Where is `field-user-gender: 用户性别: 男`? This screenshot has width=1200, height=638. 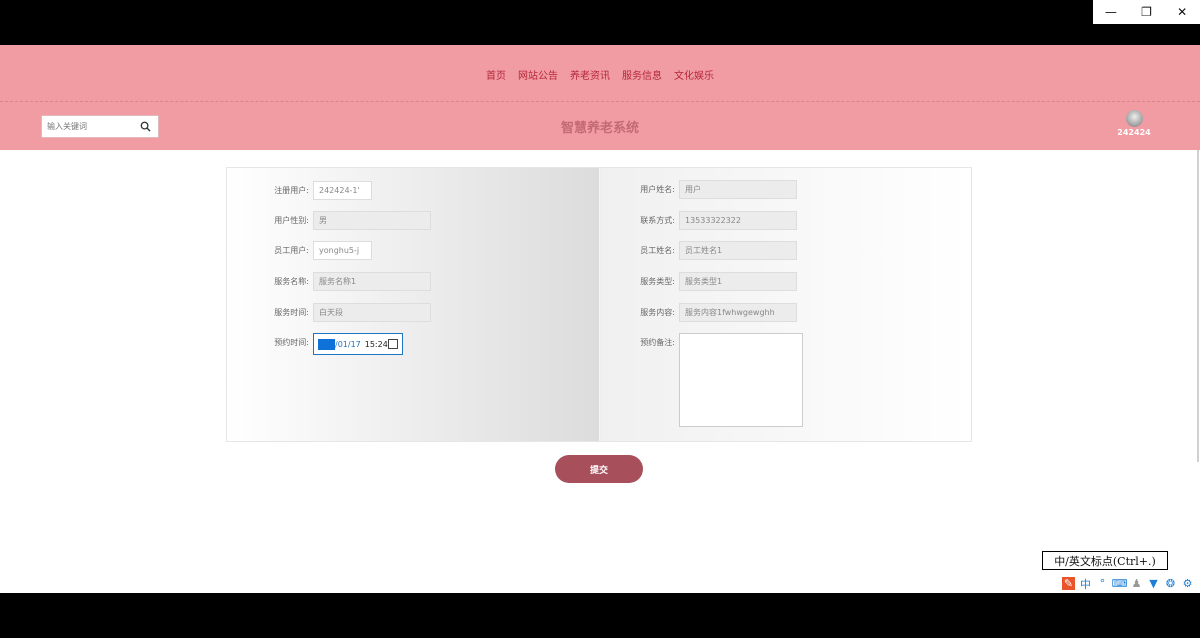 field-user-gender: 用户性别: 男 is located at coordinates (350, 220).